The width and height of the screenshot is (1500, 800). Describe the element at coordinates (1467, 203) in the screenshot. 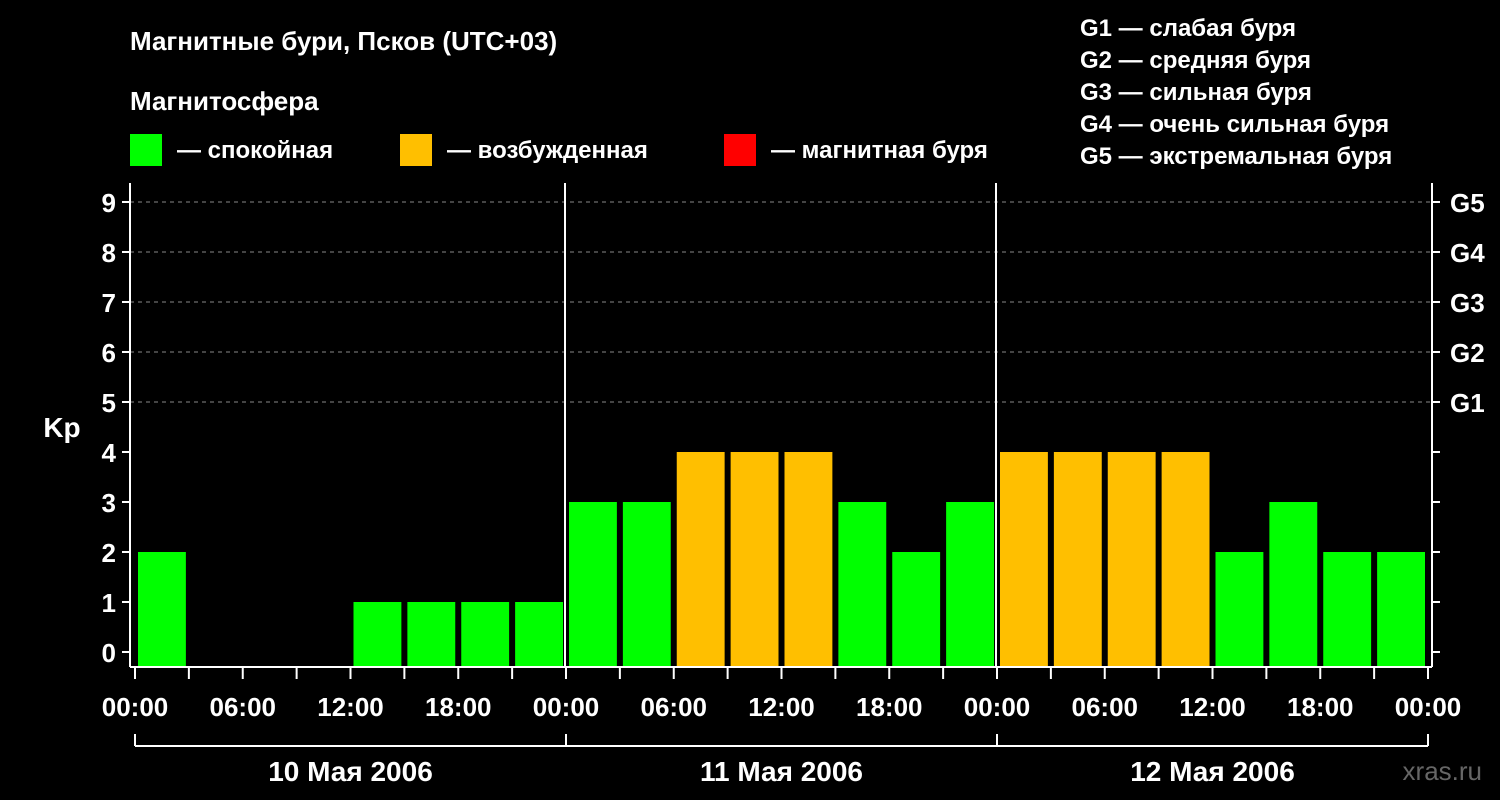

I see `g-level-label-g5: G5` at that location.